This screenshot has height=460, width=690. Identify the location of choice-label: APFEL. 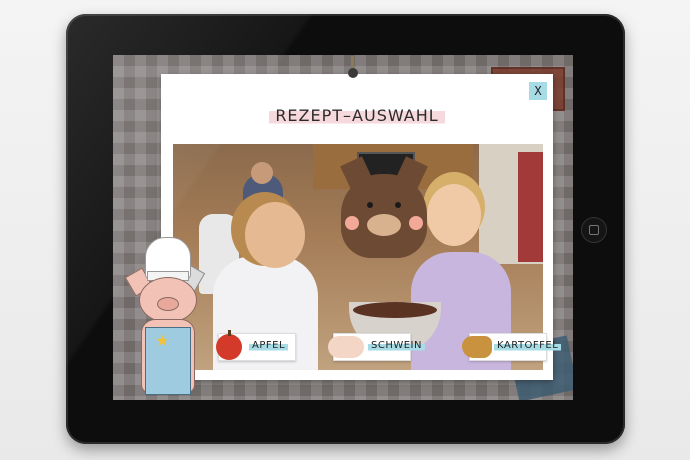
(269, 345).